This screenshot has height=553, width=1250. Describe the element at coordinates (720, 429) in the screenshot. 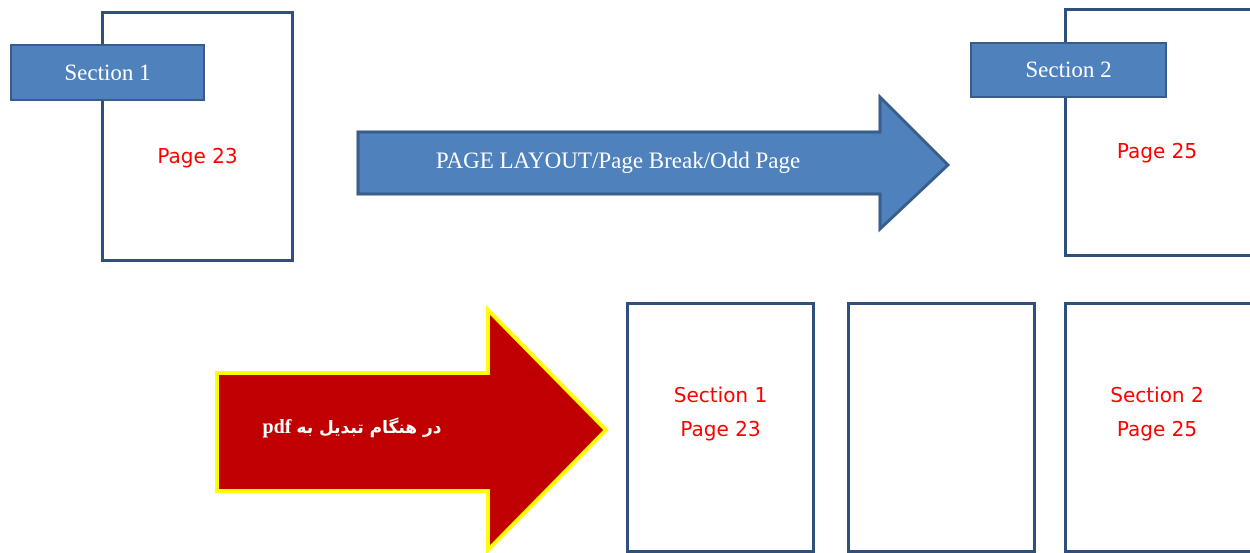

I see `pdf-page-1-page: Page 23` at that location.